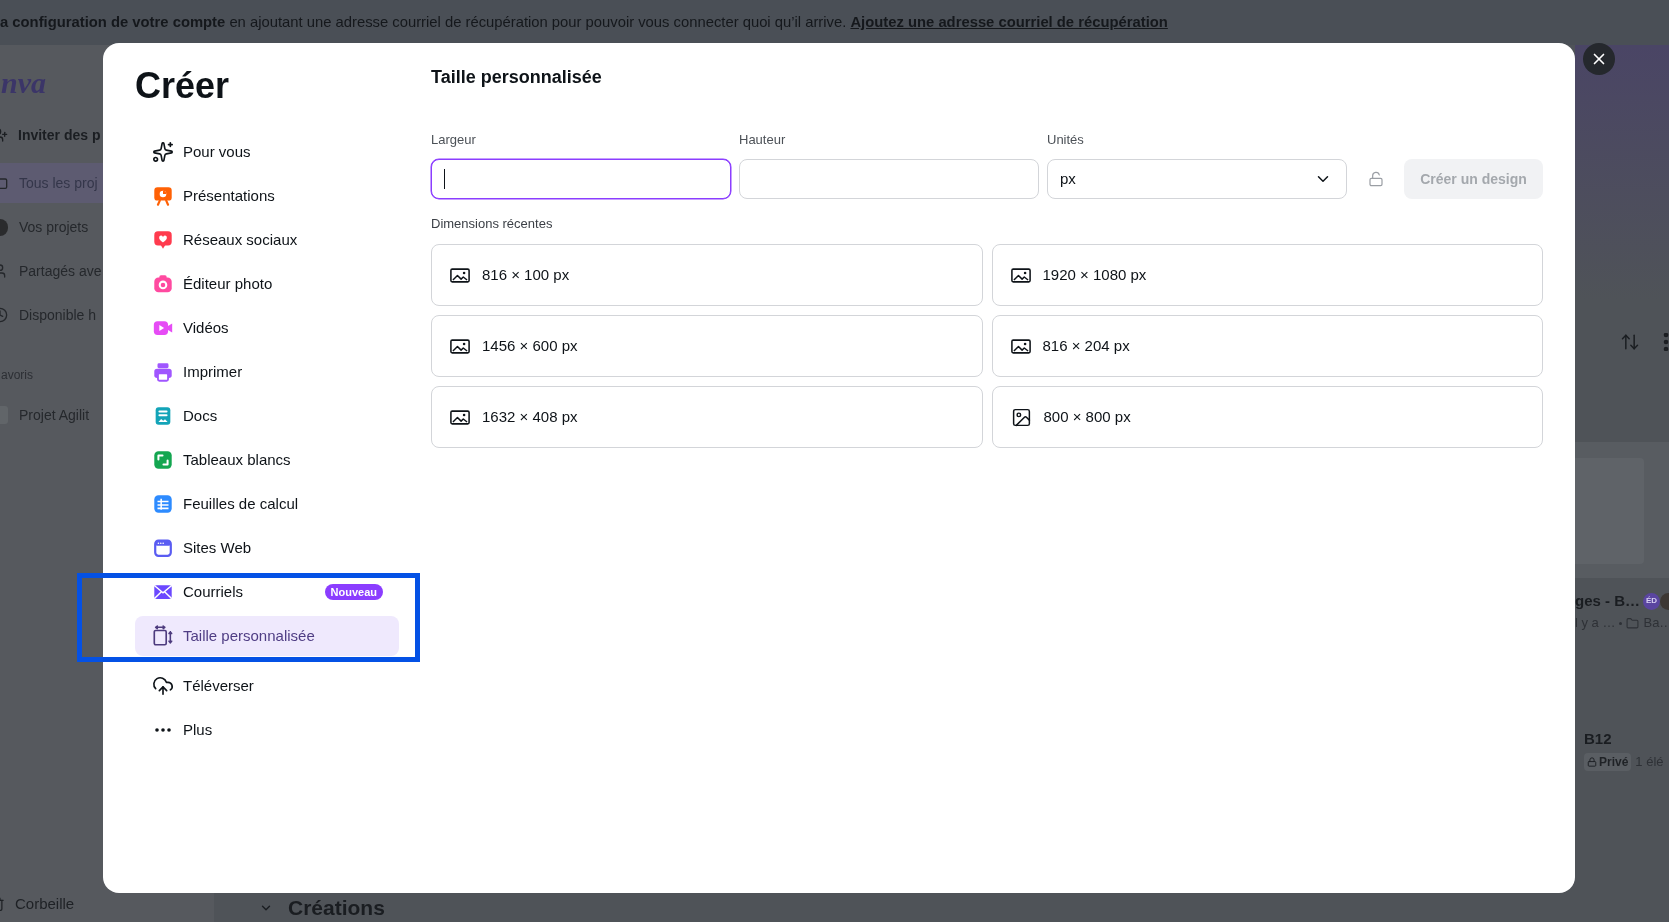 Image resolution: width=1669 pixels, height=922 pixels. What do you see at coordinates (4, 271) in the screenshot?
I see `user-icon` at bounding box center [4, 271].